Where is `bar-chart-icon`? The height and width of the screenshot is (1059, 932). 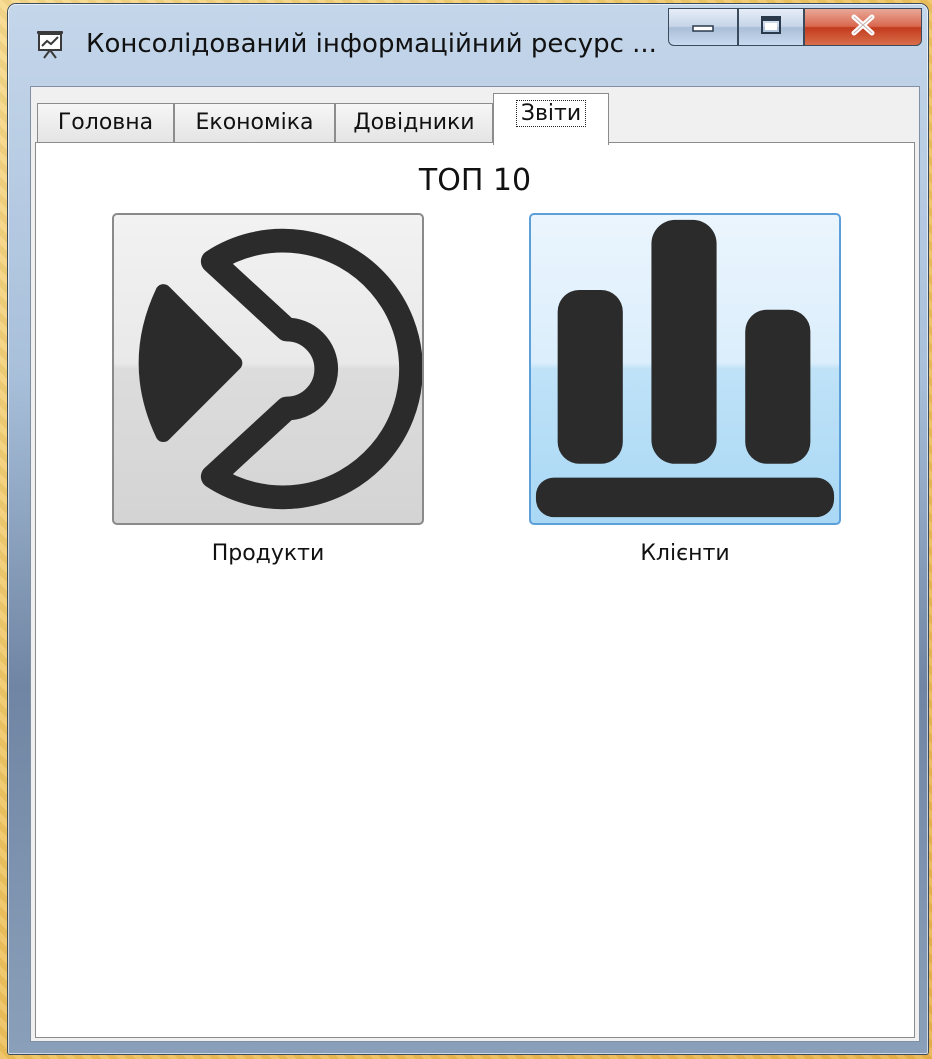
bar-chart-icon is located at coordinates (685, 368).